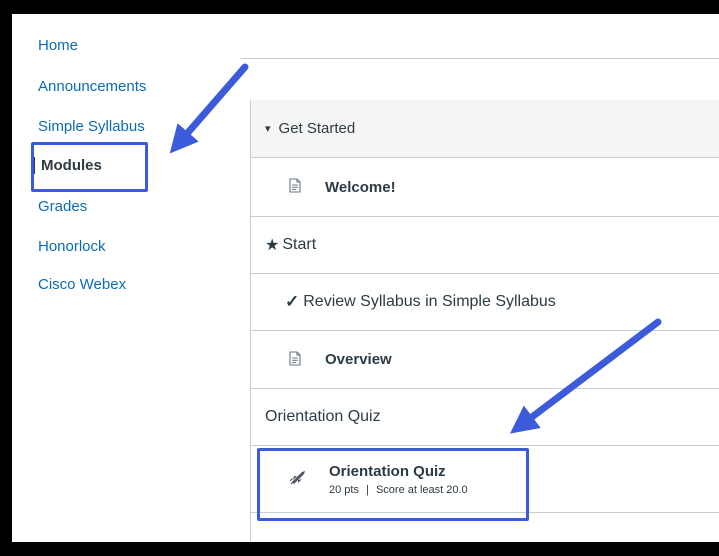 The image size is (719, 556). Describe the element at coordinates (62, 206) in the screenshot. I see `nav-link-grades: Grades` at that location.